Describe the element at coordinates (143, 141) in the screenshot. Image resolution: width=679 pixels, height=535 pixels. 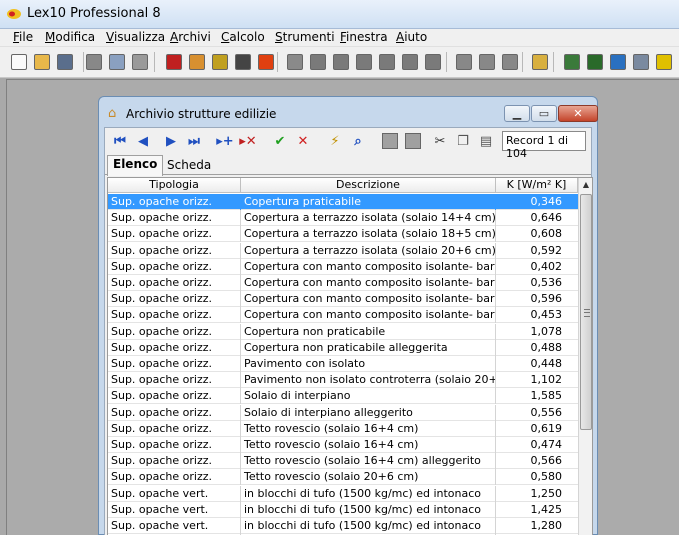
I see `prev-record-button: ◀` at that location.